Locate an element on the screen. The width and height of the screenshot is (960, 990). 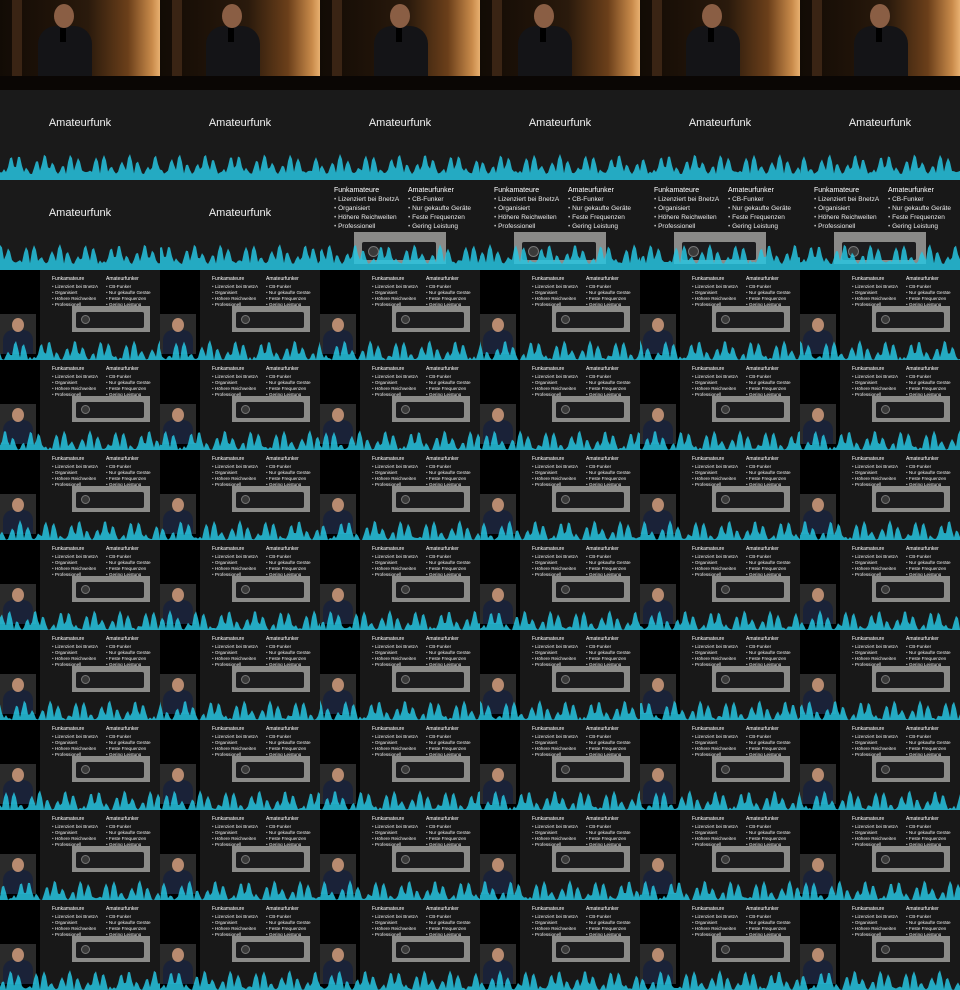
list-item: Lizenziert bei BnetzA is located at coordinates (846, 200).